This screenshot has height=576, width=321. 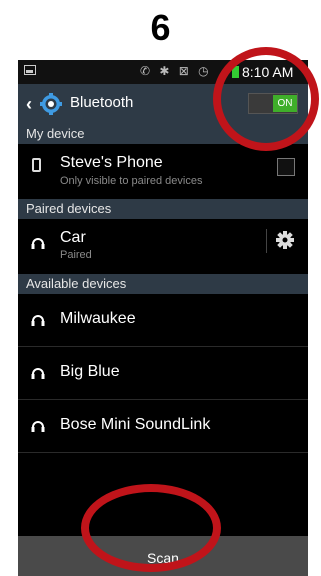 I want to click on section-header-available: Available devices, so click(x=163, y=284).